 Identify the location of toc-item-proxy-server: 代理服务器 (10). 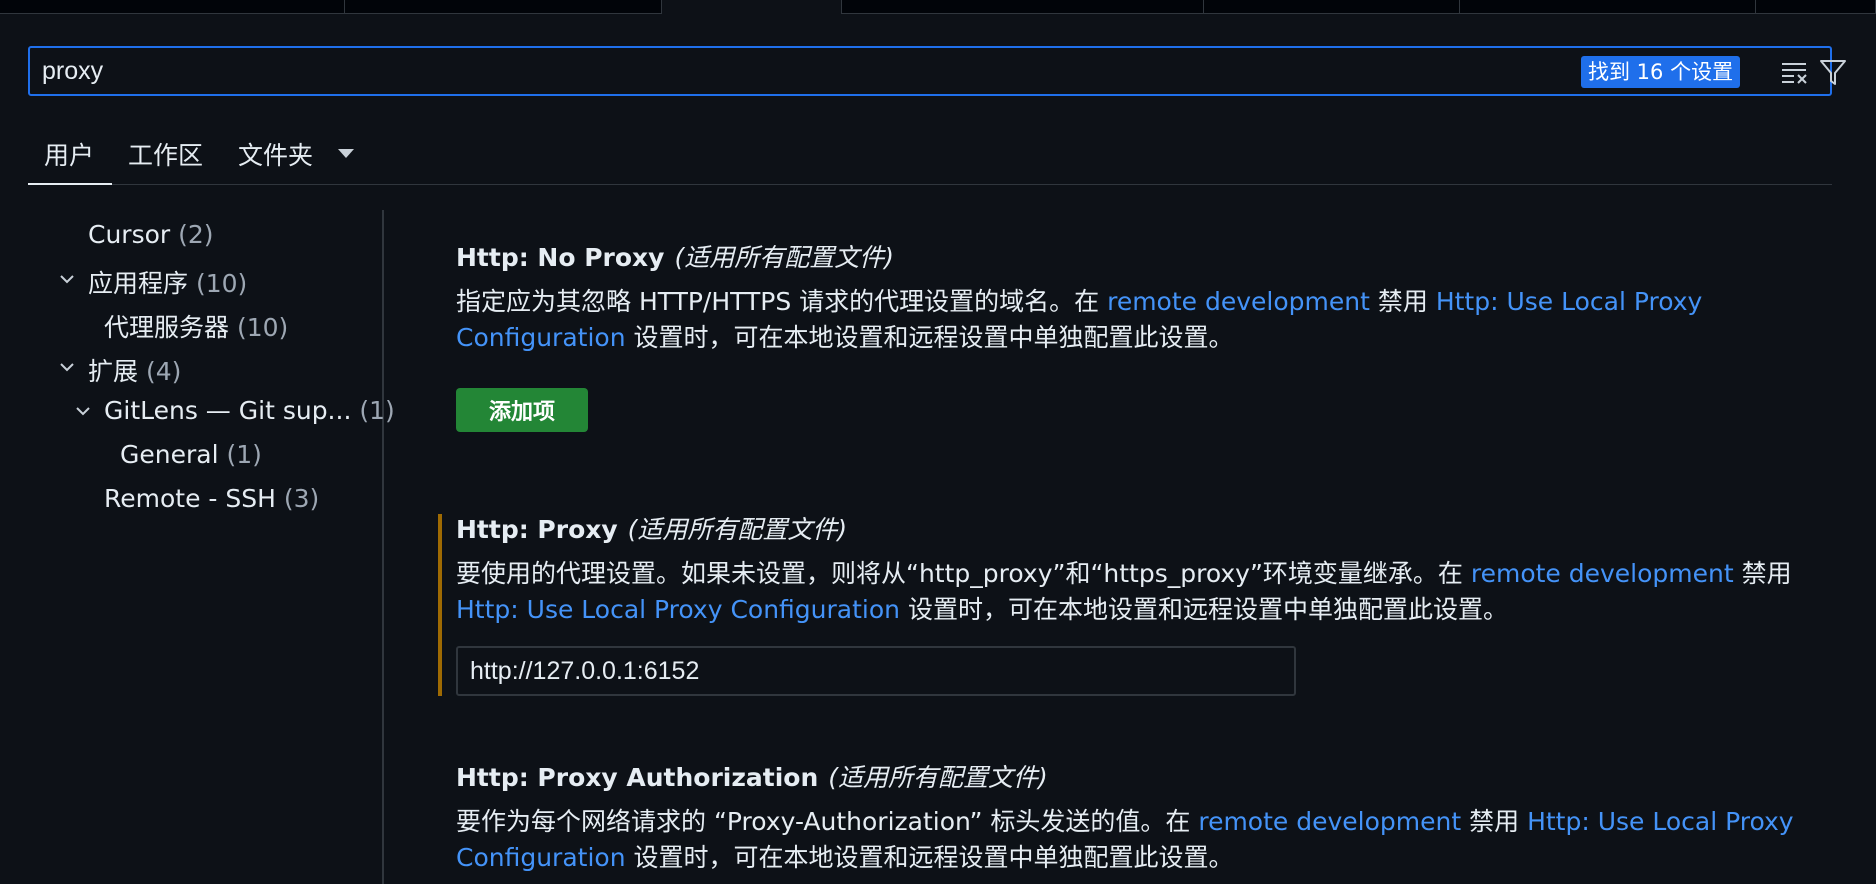
(196, 326).